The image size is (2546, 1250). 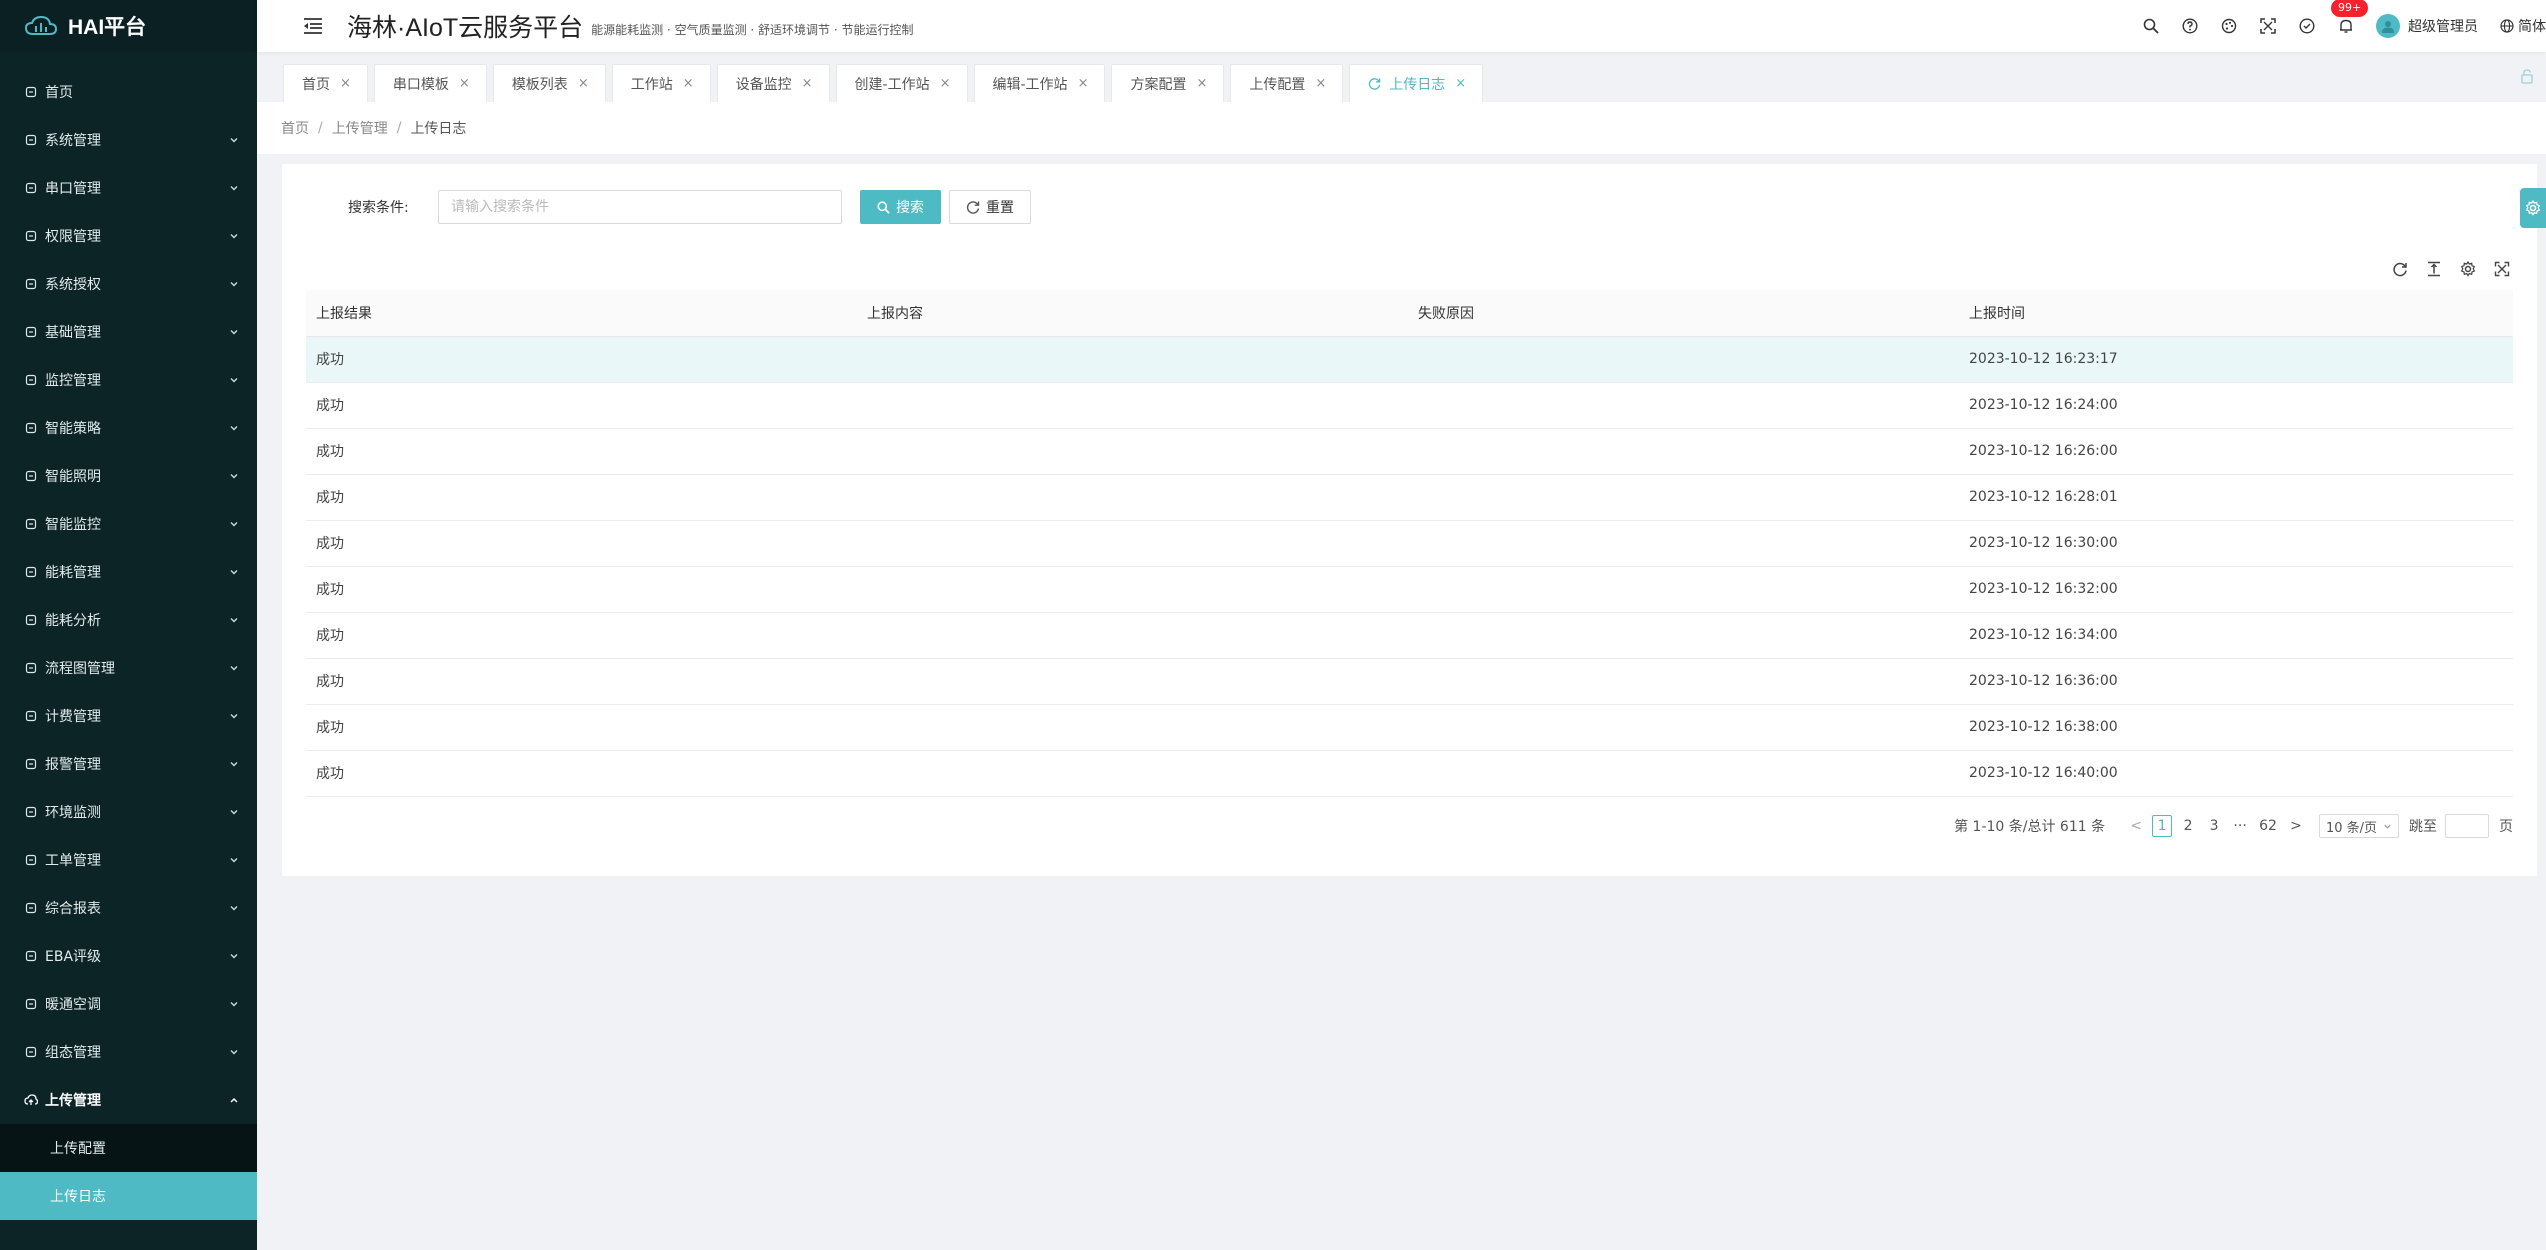 I want to click on sidebar-item-11: 能耗分析, so click(x=128, y=620).